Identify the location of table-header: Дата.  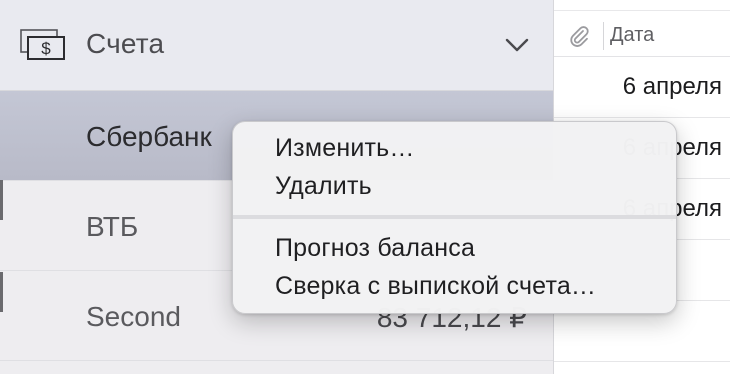
(642, 28).